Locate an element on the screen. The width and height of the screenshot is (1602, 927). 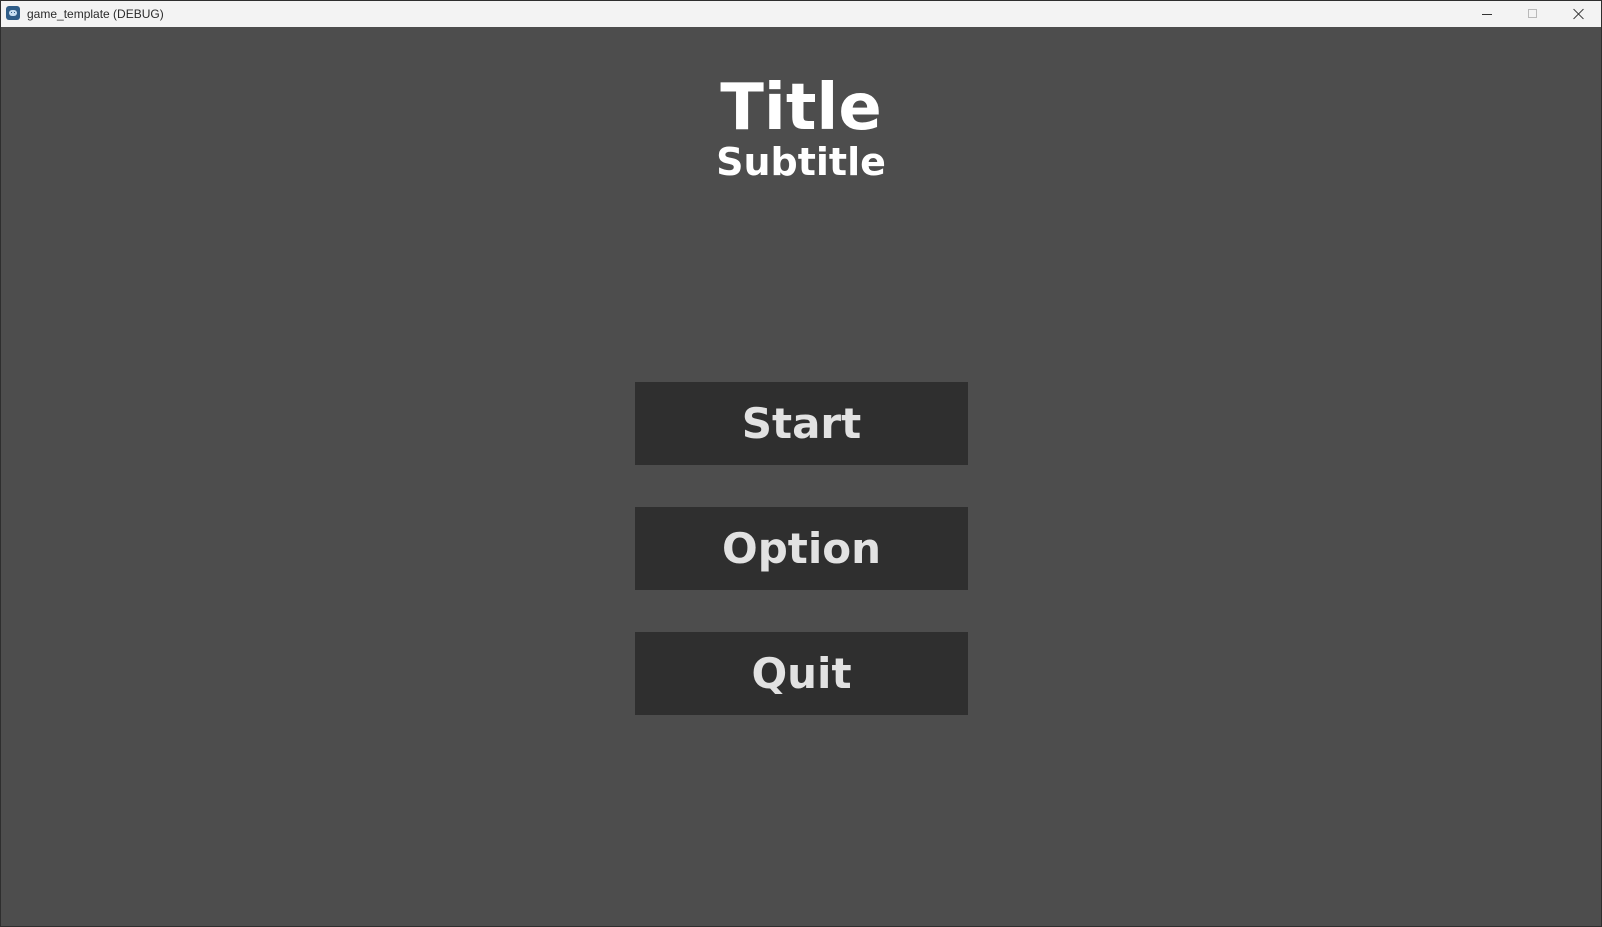
window-title: game_template (DEBUG) is located at coordinates (95, 14).